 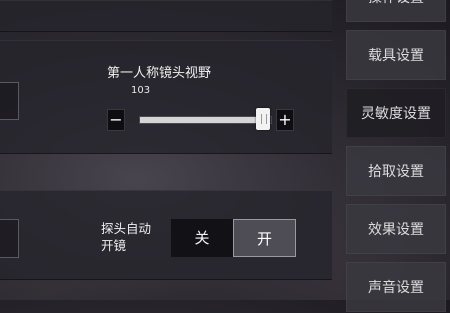 What do you see at coordinates (396, 287) in the screenshot?
I see `sidebar-item-sound: 声音设置` at bounding box center [396, 287].